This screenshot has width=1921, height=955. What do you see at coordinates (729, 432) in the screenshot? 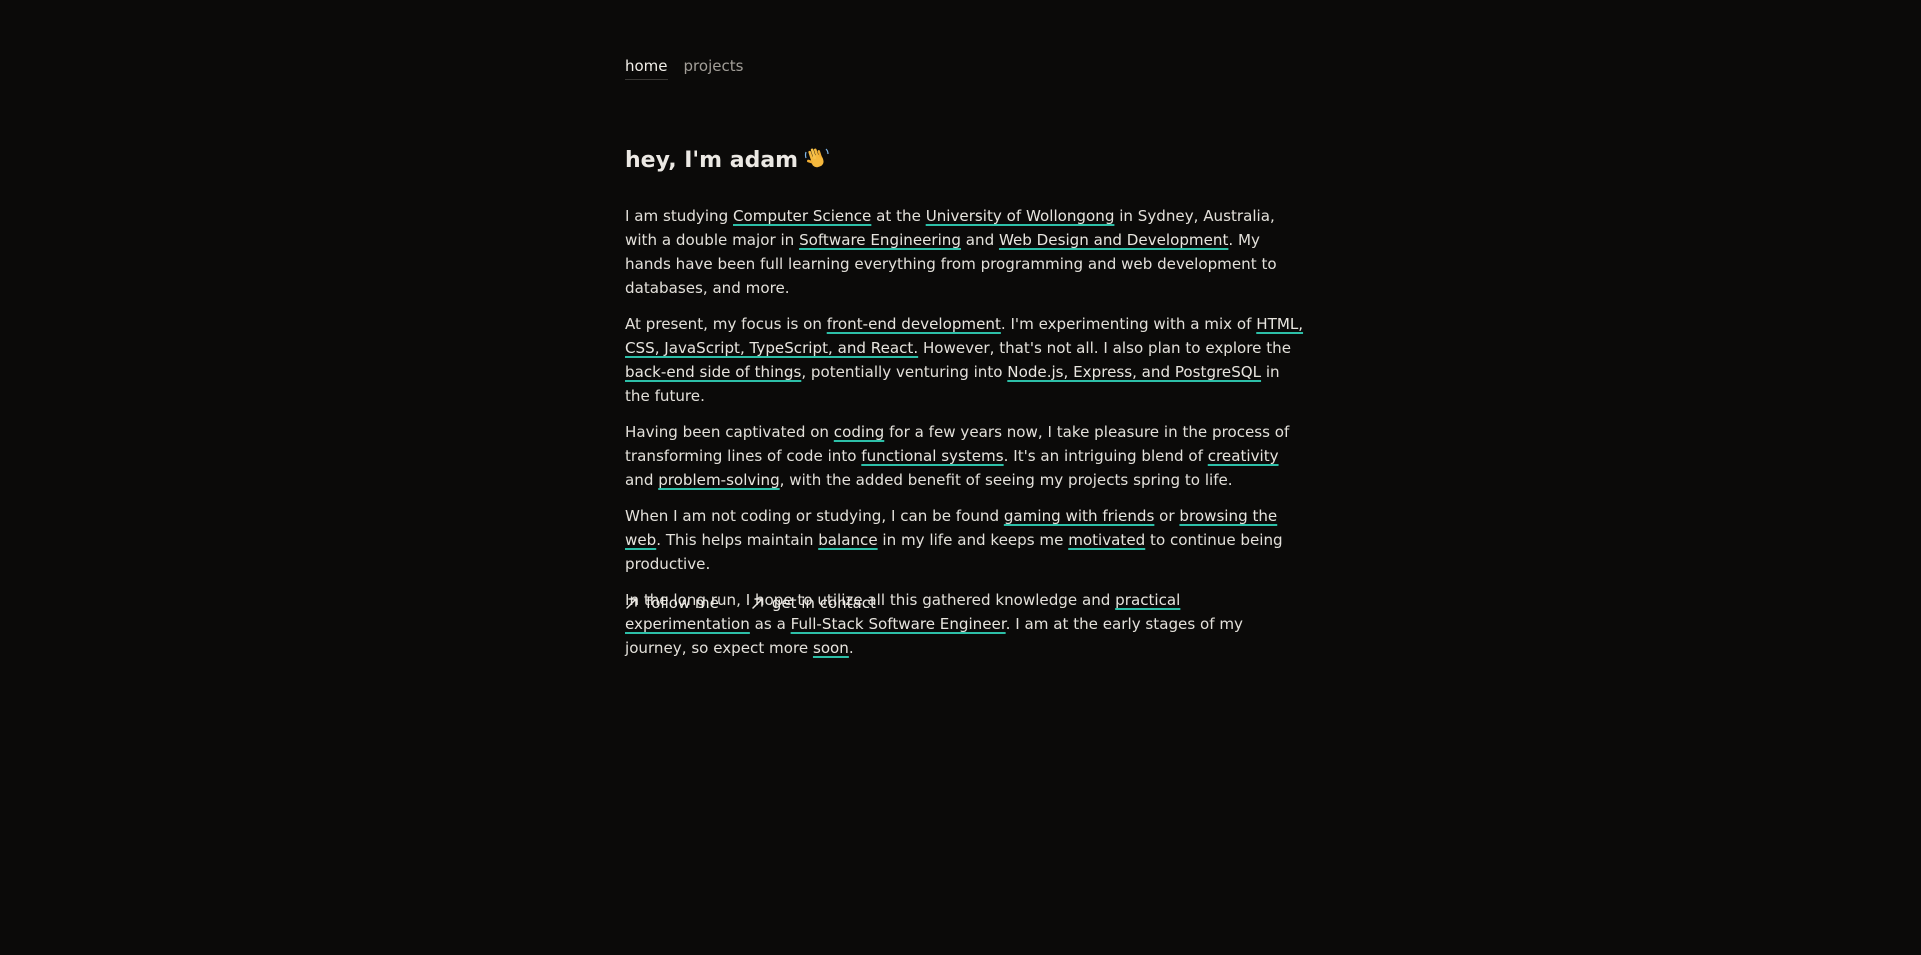
I see `bio-text: Having been captivated on` at bounding box center [729, 432].